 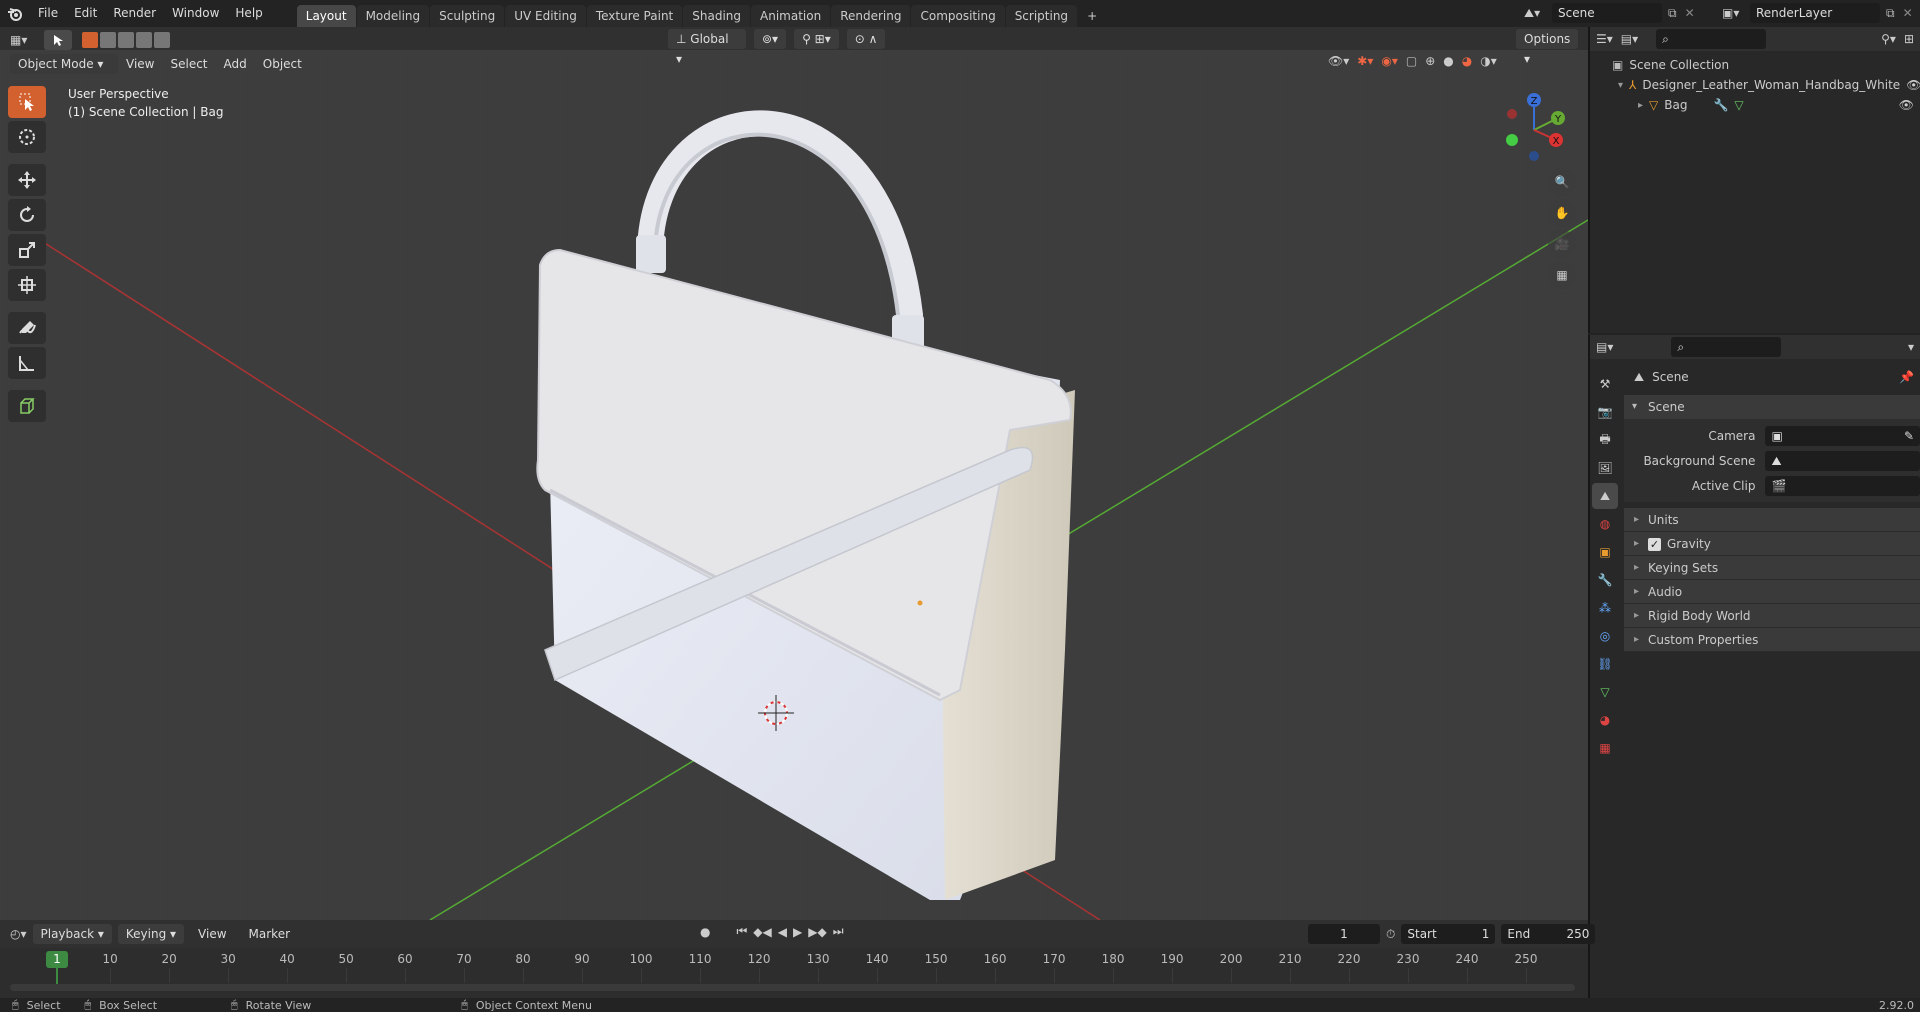 I want to click on zoom-icon: 🔍, so click(x=1562, y=182).